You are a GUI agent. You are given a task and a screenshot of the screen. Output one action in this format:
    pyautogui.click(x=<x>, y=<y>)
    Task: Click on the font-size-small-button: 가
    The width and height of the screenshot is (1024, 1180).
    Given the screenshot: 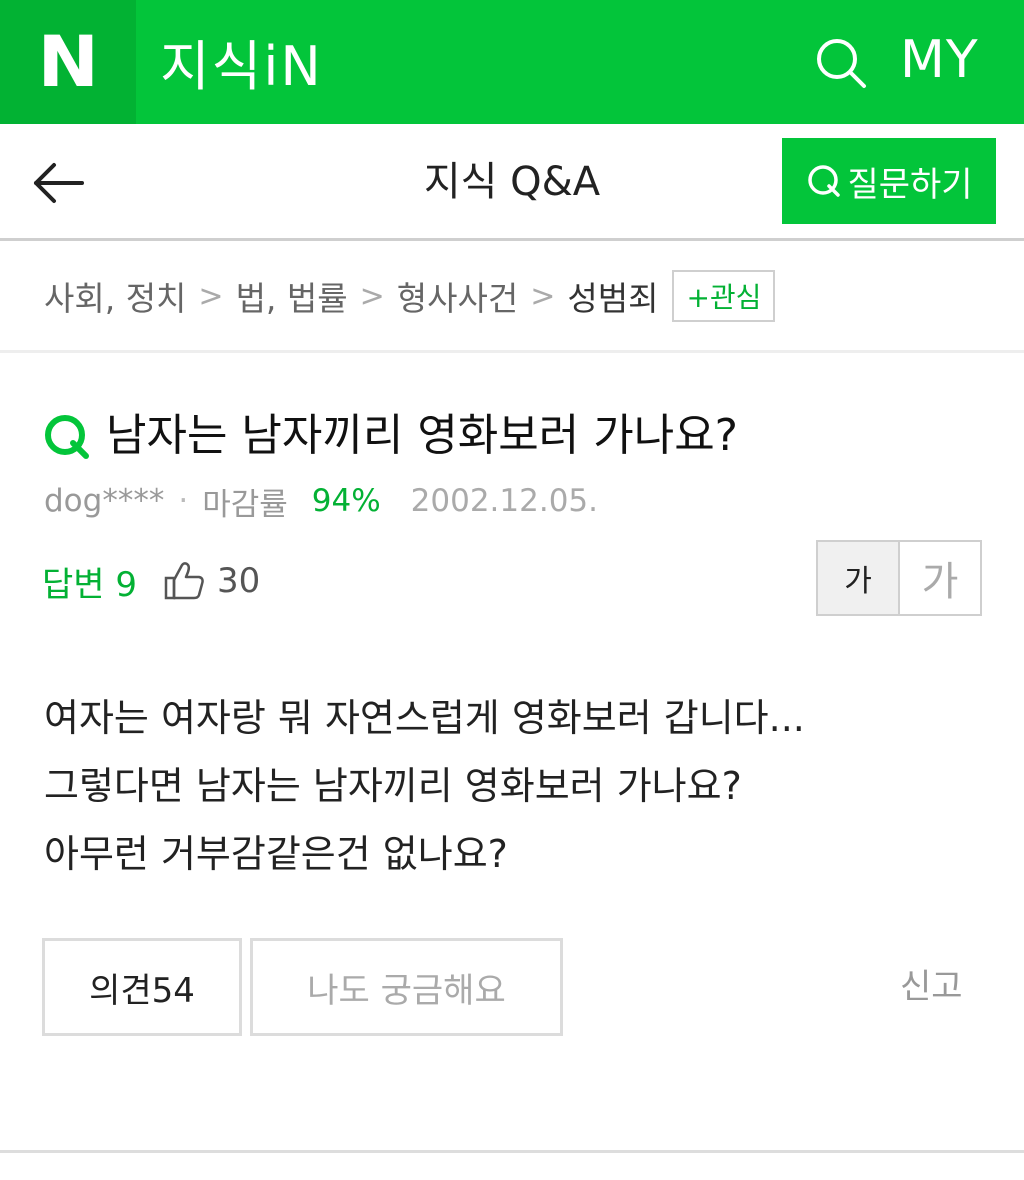 What is the action you would take?
    pyautogui.click(x=859, y=578)
    